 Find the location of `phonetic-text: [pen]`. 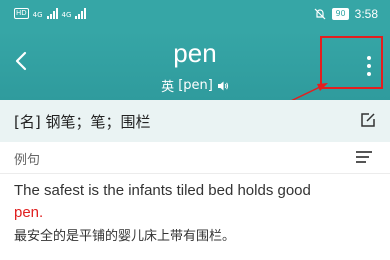

phonetic-text: [pen] is located at coordinates (195, 85).